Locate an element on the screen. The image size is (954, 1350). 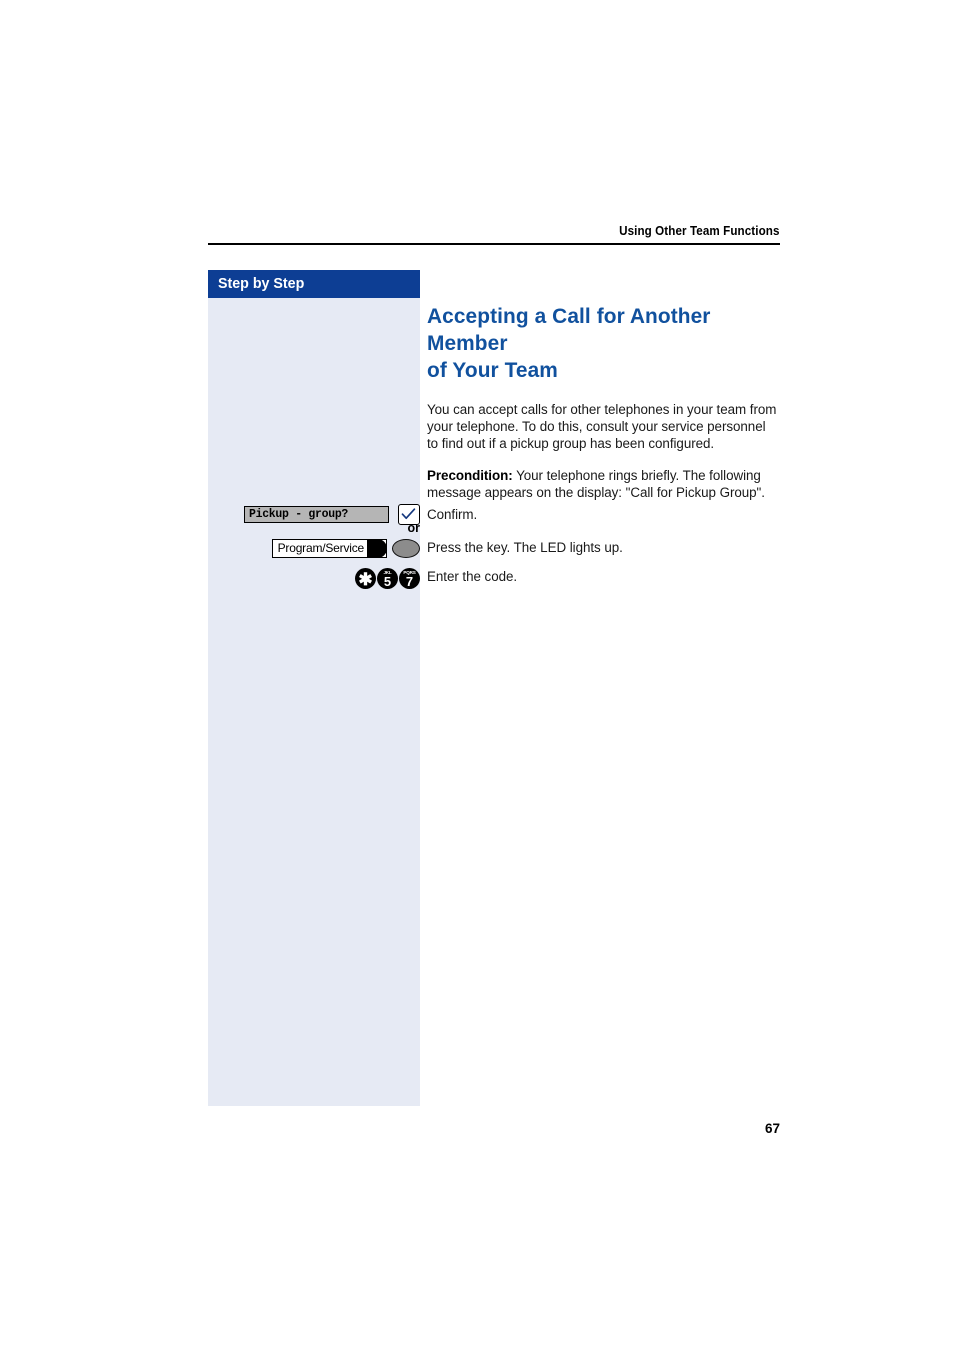
sidebar-title: Step by Step is located at coordinates (261, 283).